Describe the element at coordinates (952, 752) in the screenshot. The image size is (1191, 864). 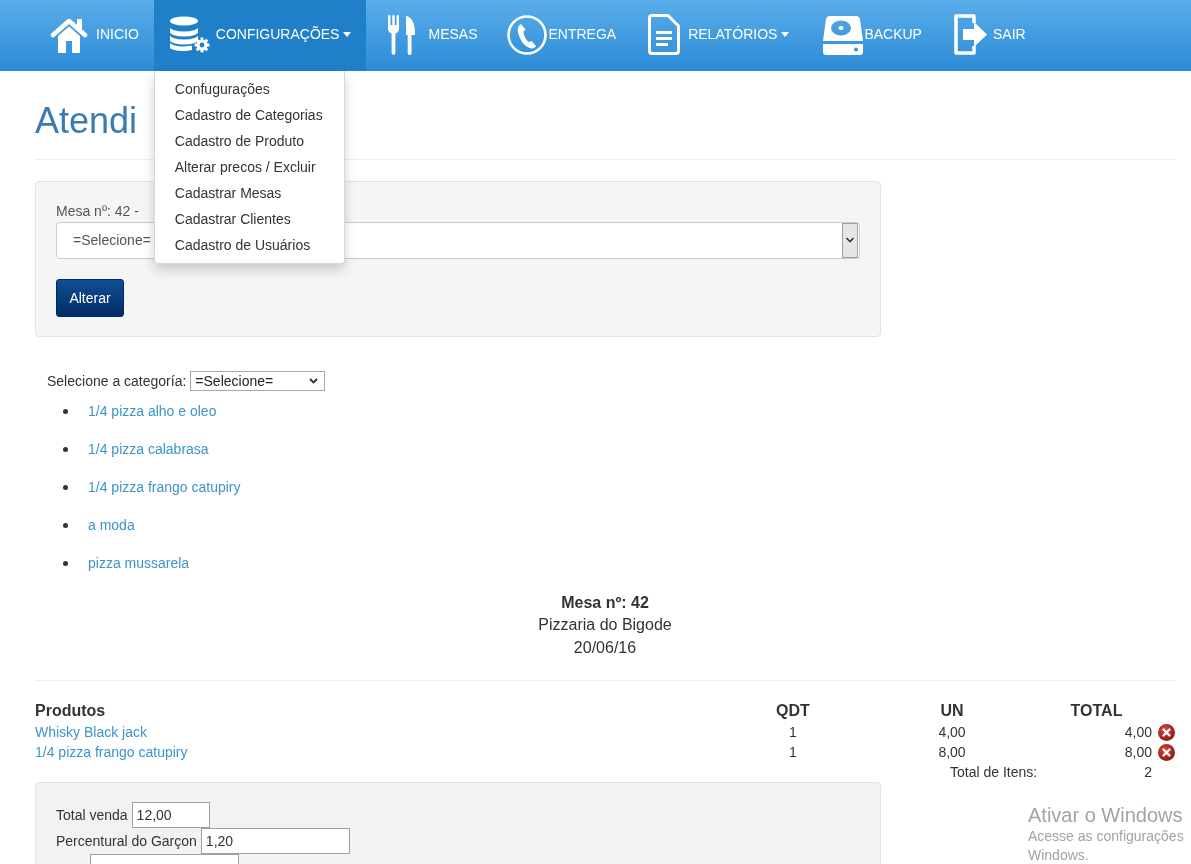
I see `unit-price-cell-text: 8,00` at that location.